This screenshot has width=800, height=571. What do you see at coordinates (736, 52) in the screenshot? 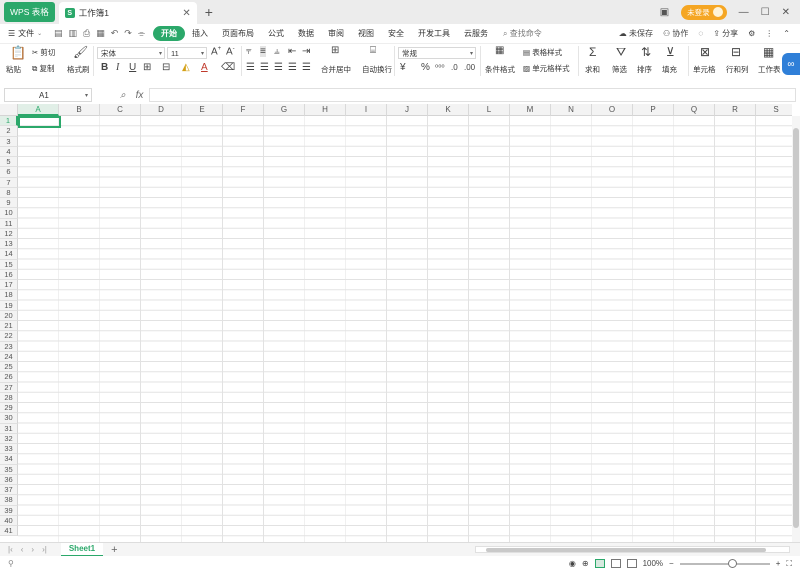
I see `row-col-icon: ⊟` at bounding box center [736, 52].